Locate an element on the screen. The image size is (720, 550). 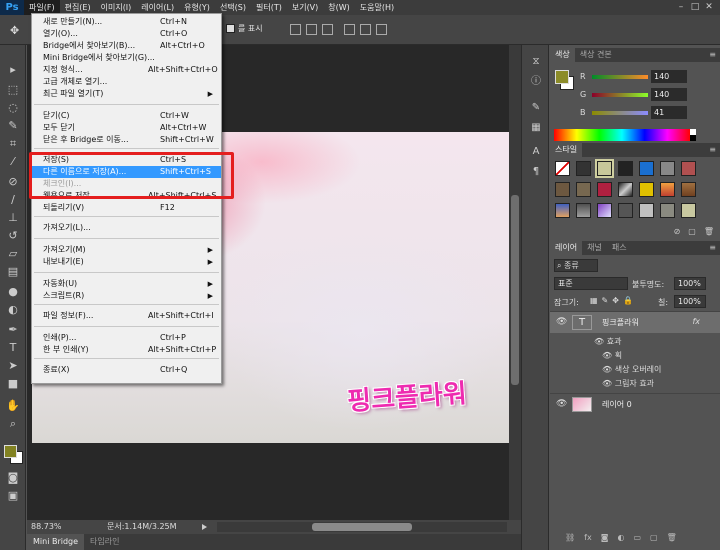
screen-mode-icon: ▣ is located at coordinates (13, 496).